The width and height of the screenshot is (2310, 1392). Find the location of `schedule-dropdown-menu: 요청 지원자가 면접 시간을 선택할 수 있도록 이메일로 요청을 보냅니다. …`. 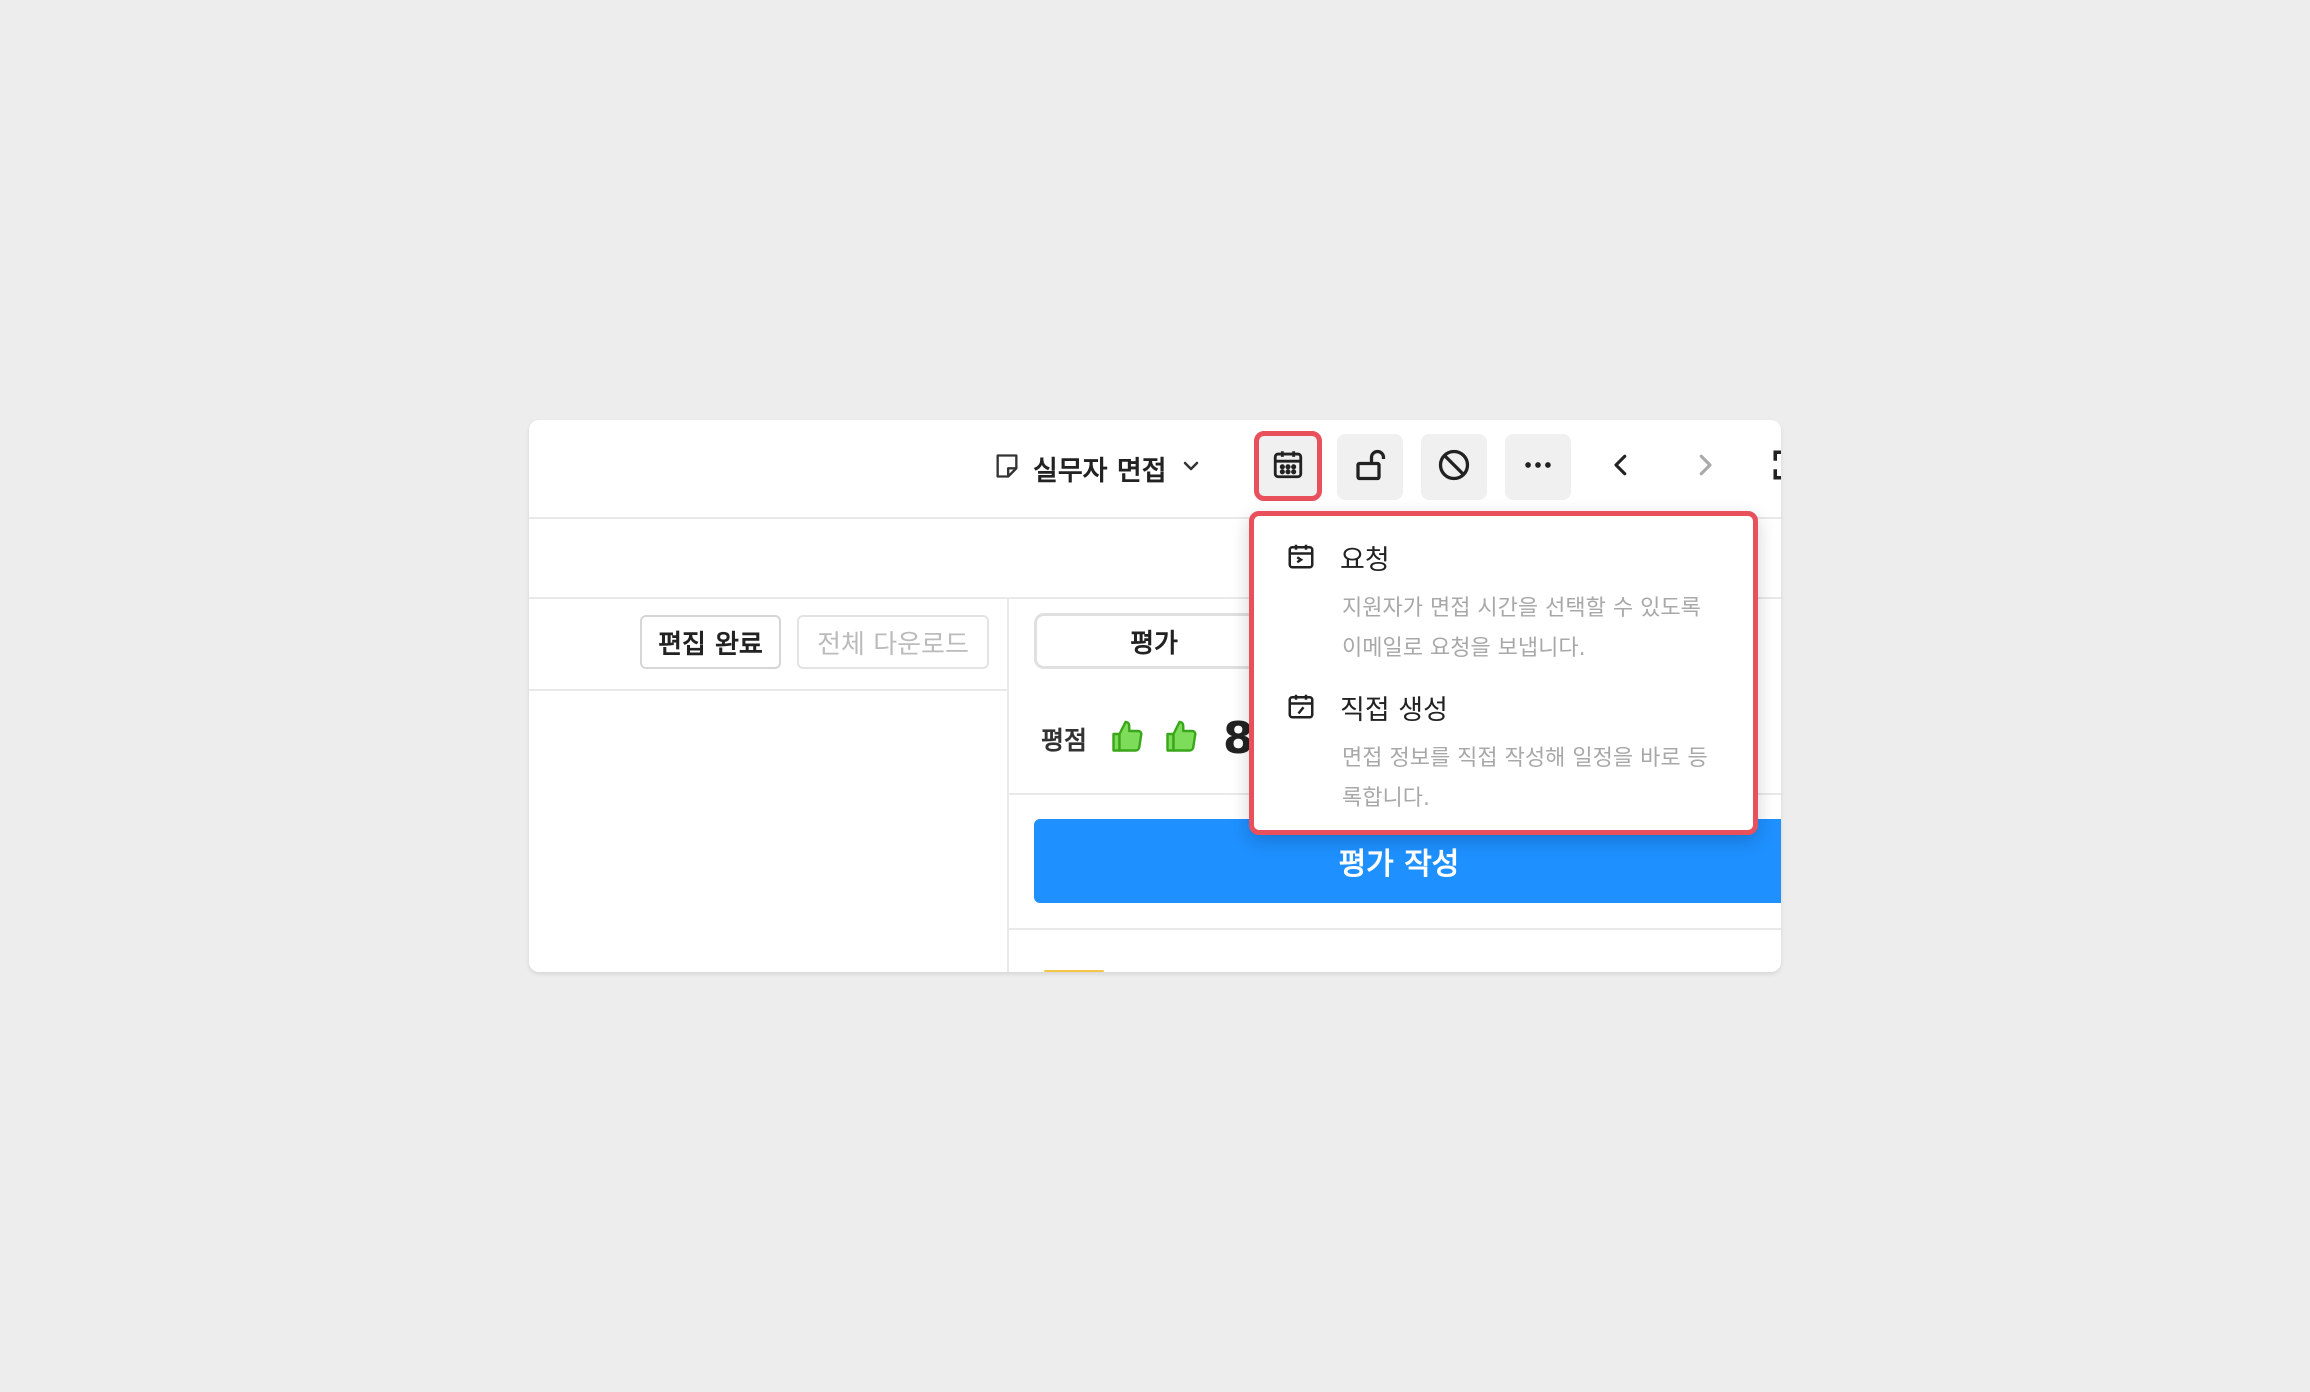

schedule-dropdown-menu: 요청 지원자가 면접 시간을 선택할 수 있도록 이메일로 요청을 보냅니다. … is located at coordinates (1503, 673).